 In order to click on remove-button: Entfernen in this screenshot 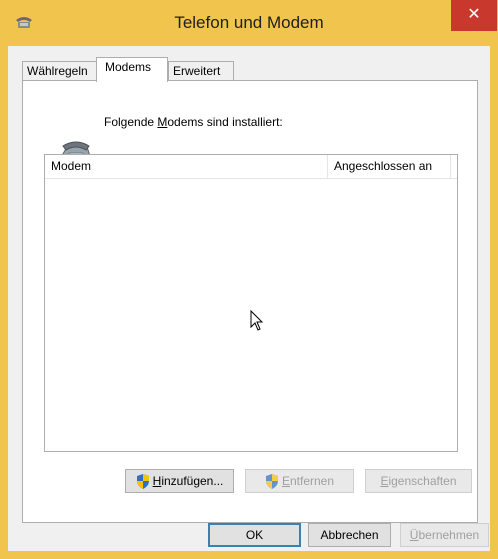, I will do `click(299, 481)`.